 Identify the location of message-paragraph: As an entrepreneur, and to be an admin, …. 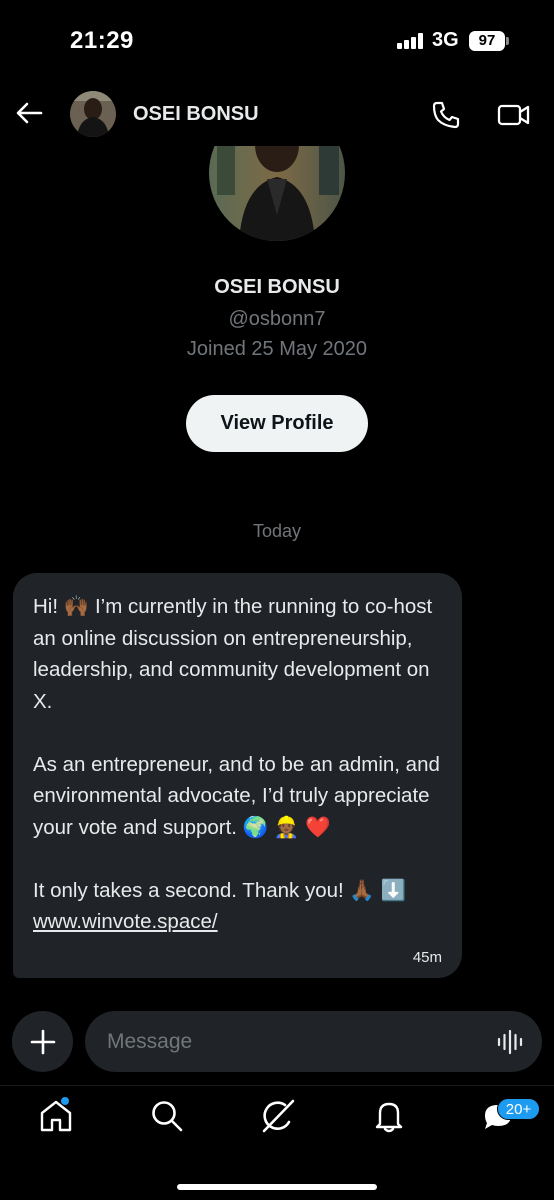
(239, 795).